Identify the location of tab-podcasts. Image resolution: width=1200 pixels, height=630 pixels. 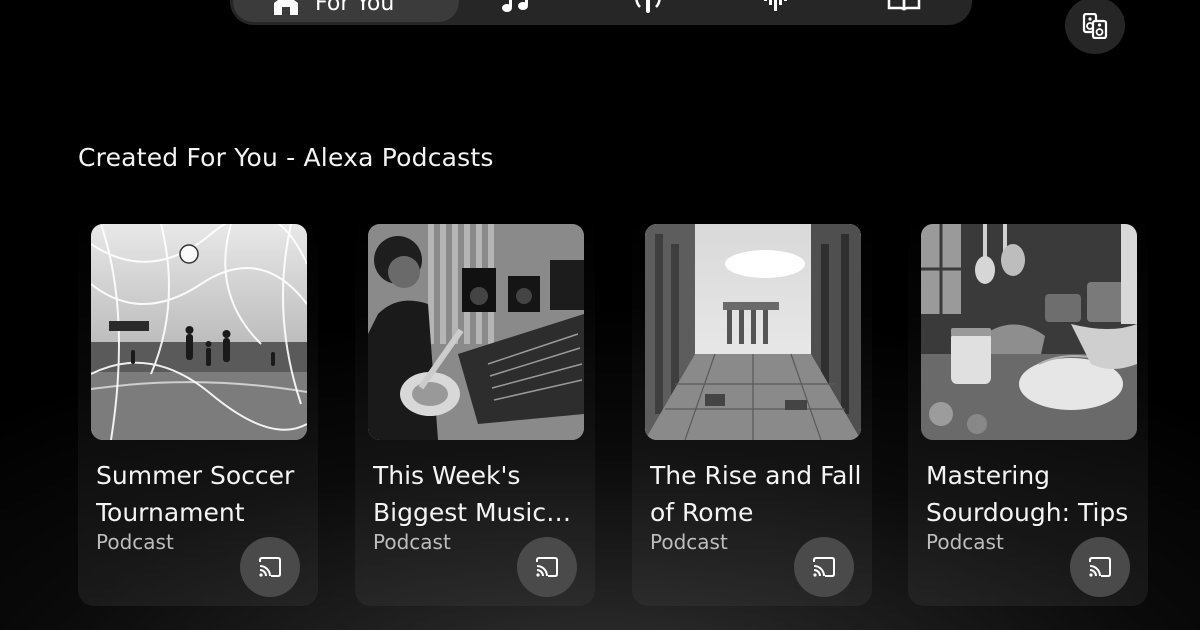
(648, 13).